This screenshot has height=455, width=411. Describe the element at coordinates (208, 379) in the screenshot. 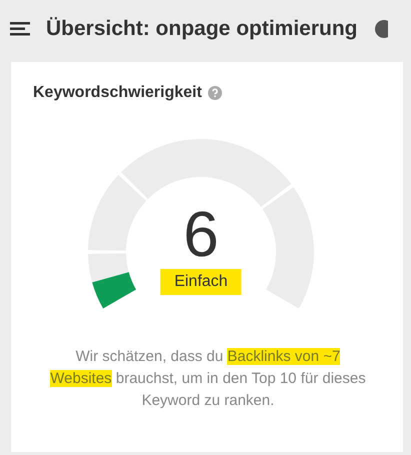

I see `estimate-text: Wir schätzen, dass du Backlinks von ~7 Websites brauchst, um in den Top 10 für dieses Keyword zu ranken.` at that location.